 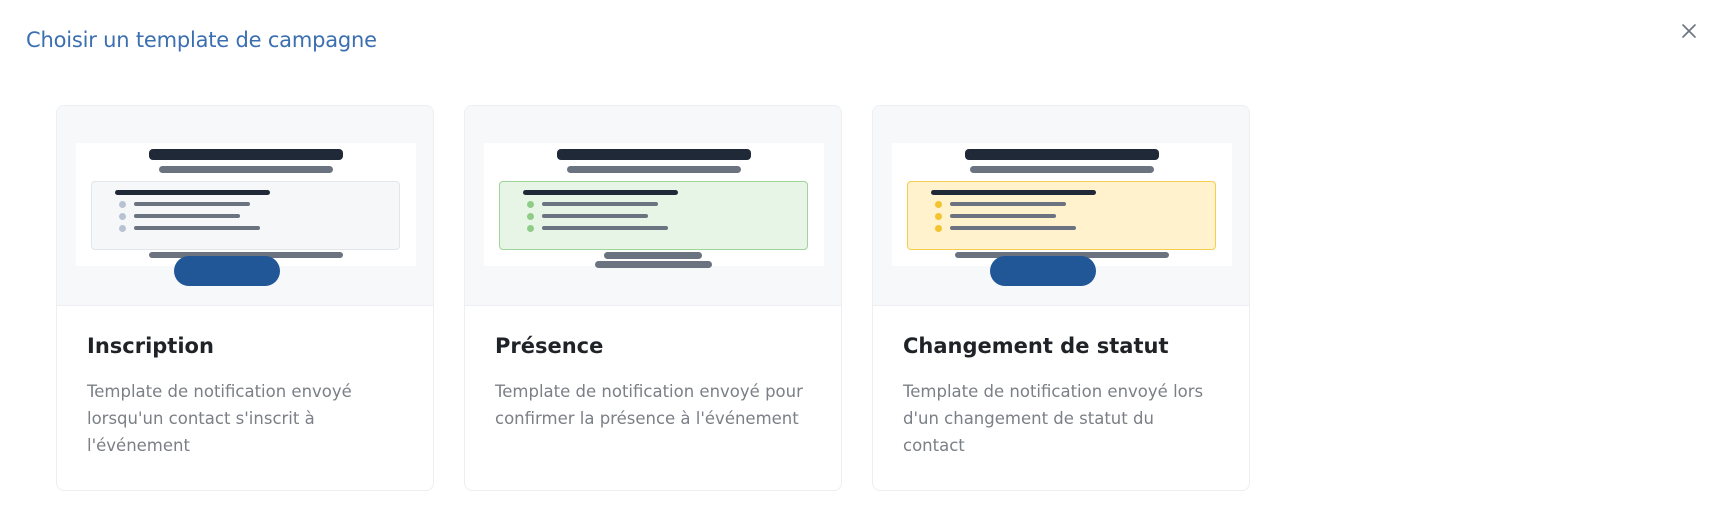 I want to click on template-title: Changement de statut, so click(x=1036, y=346).